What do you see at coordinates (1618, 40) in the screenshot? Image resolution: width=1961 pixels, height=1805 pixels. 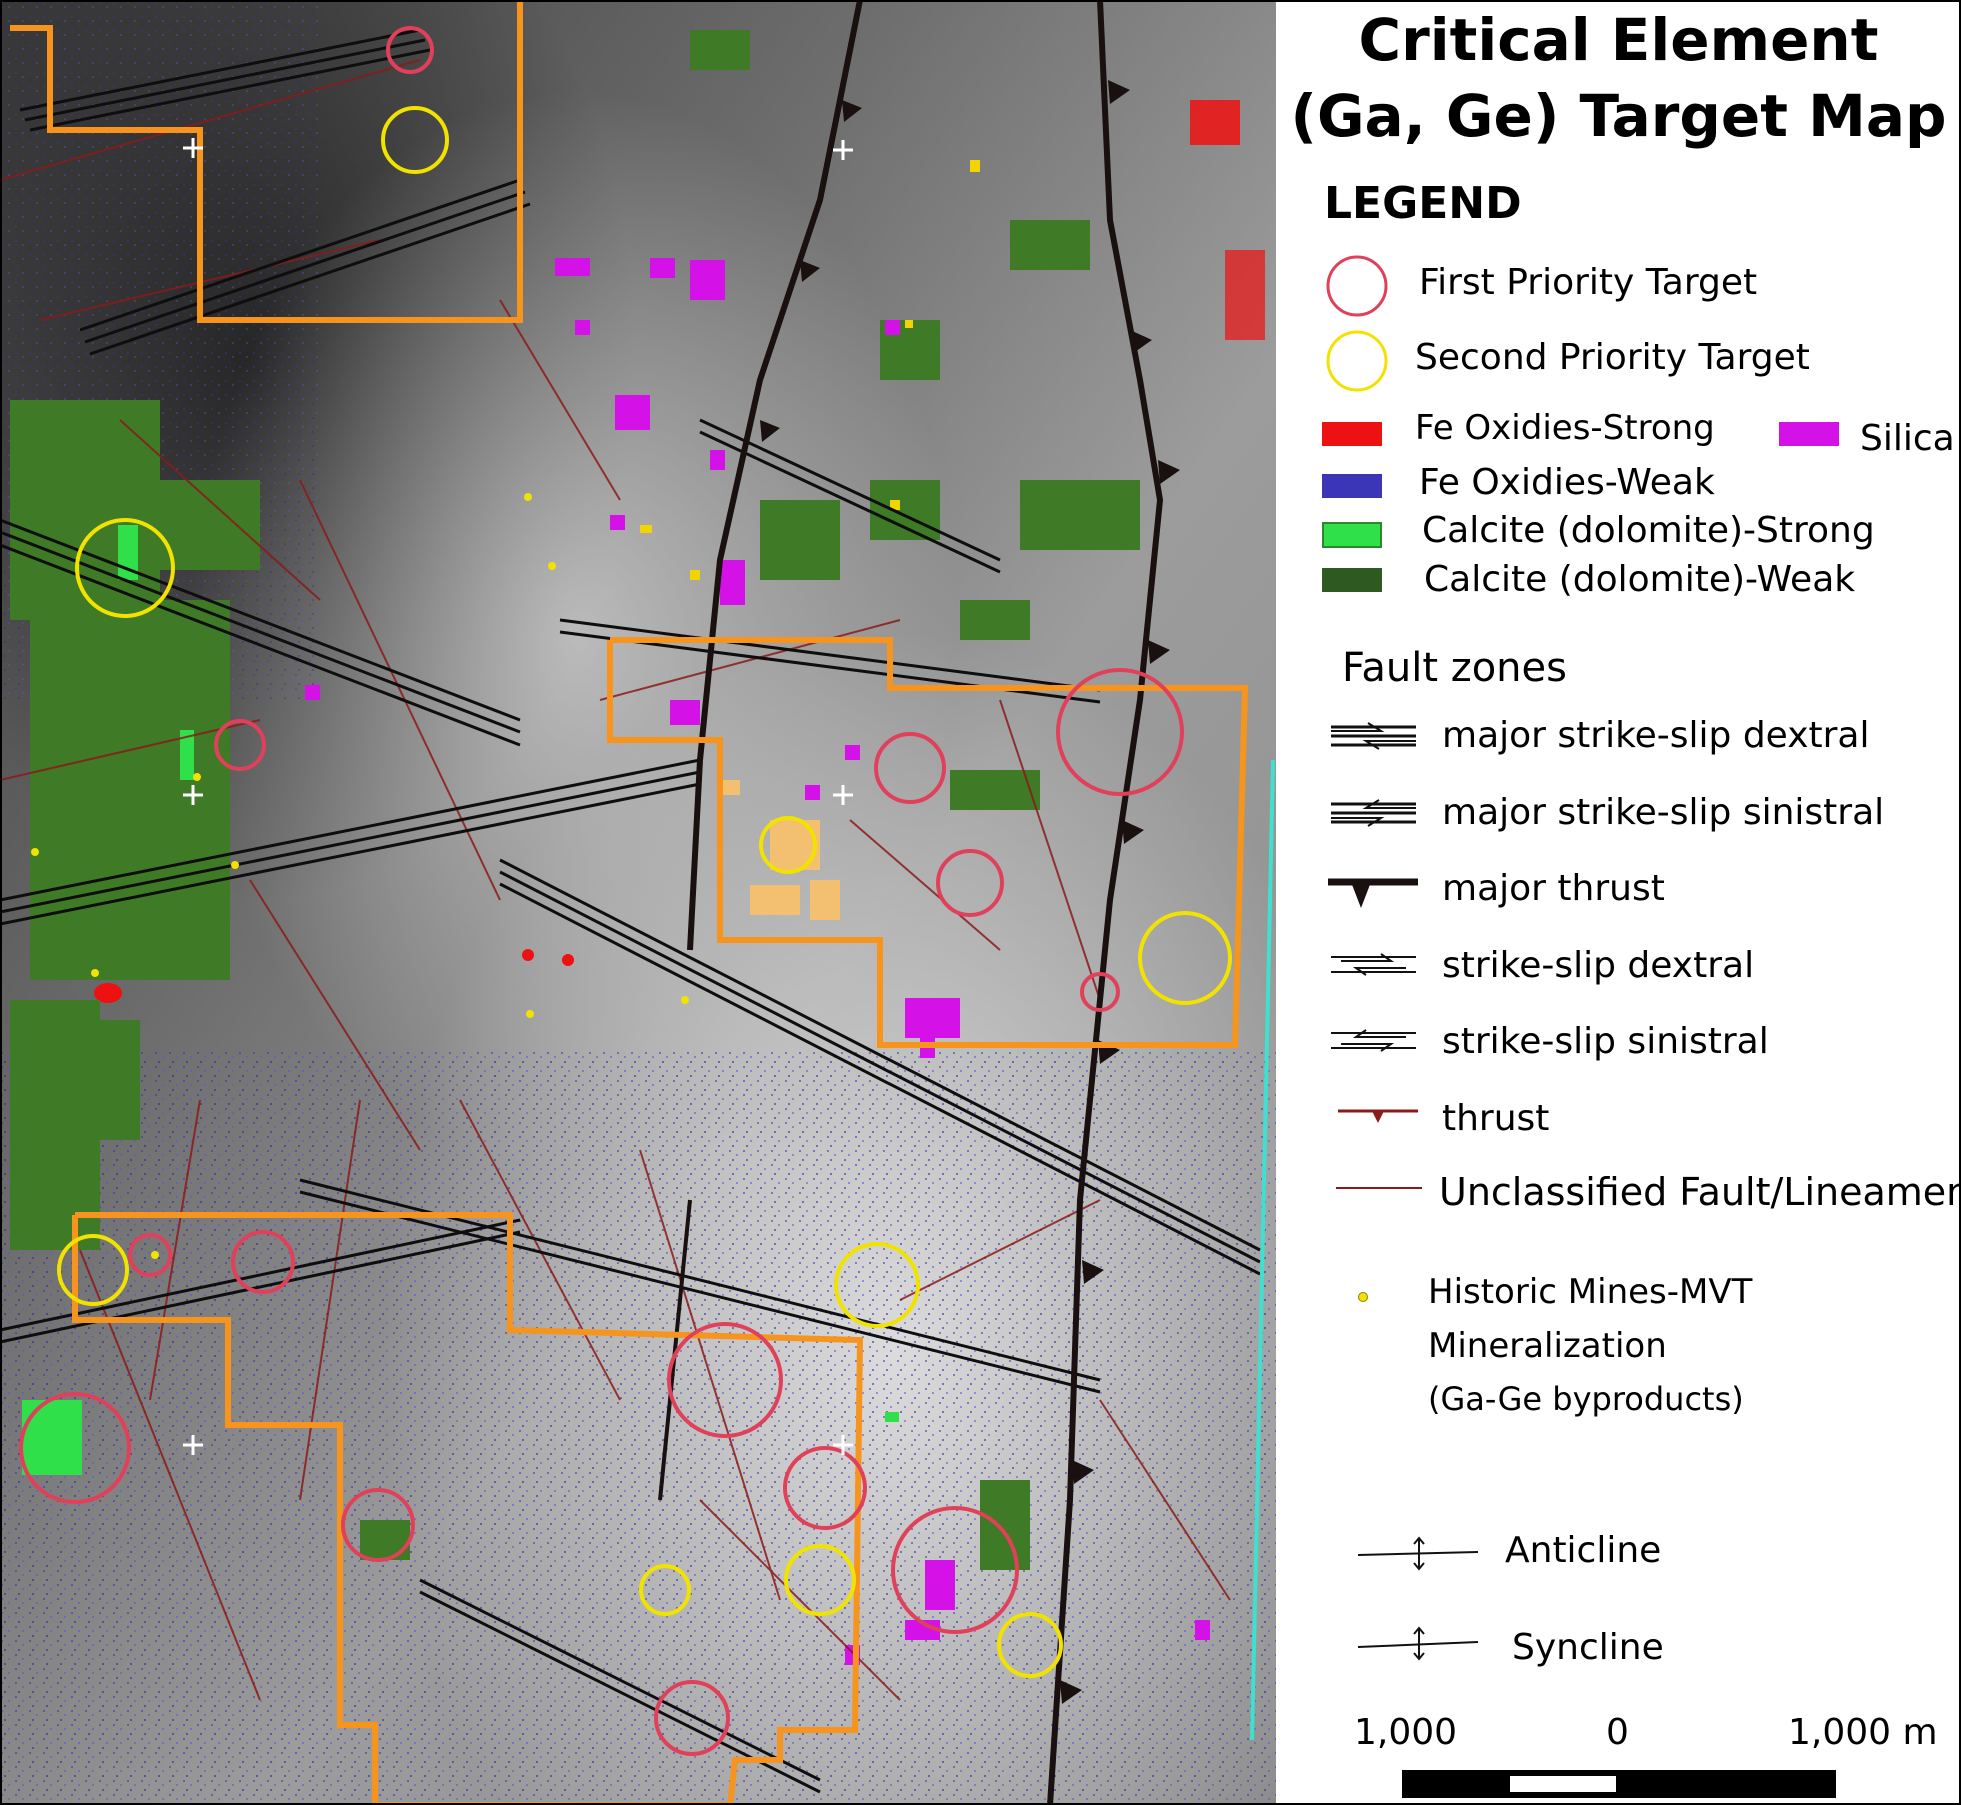 I see `map-title-line-1: Critical Element` at bounding box center [1618, 40].